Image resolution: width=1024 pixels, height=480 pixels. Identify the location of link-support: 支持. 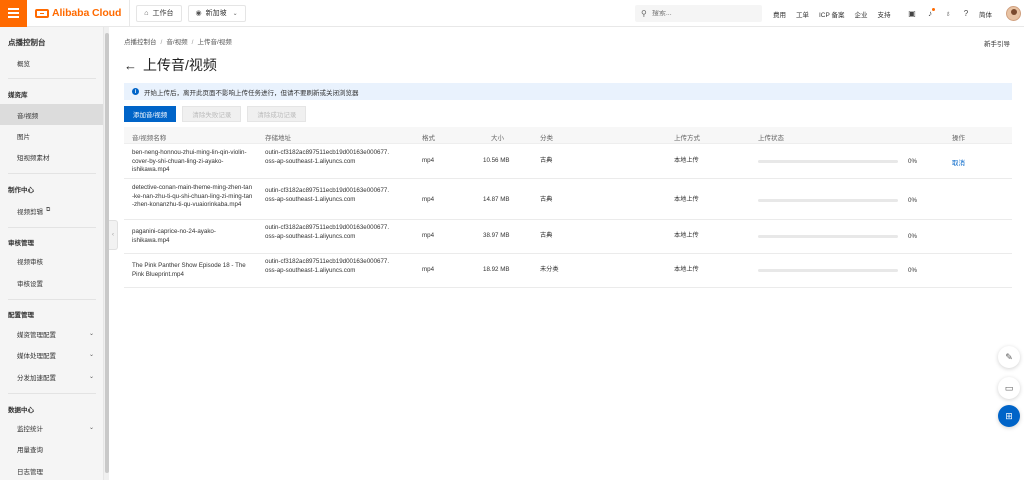
(884, 14).